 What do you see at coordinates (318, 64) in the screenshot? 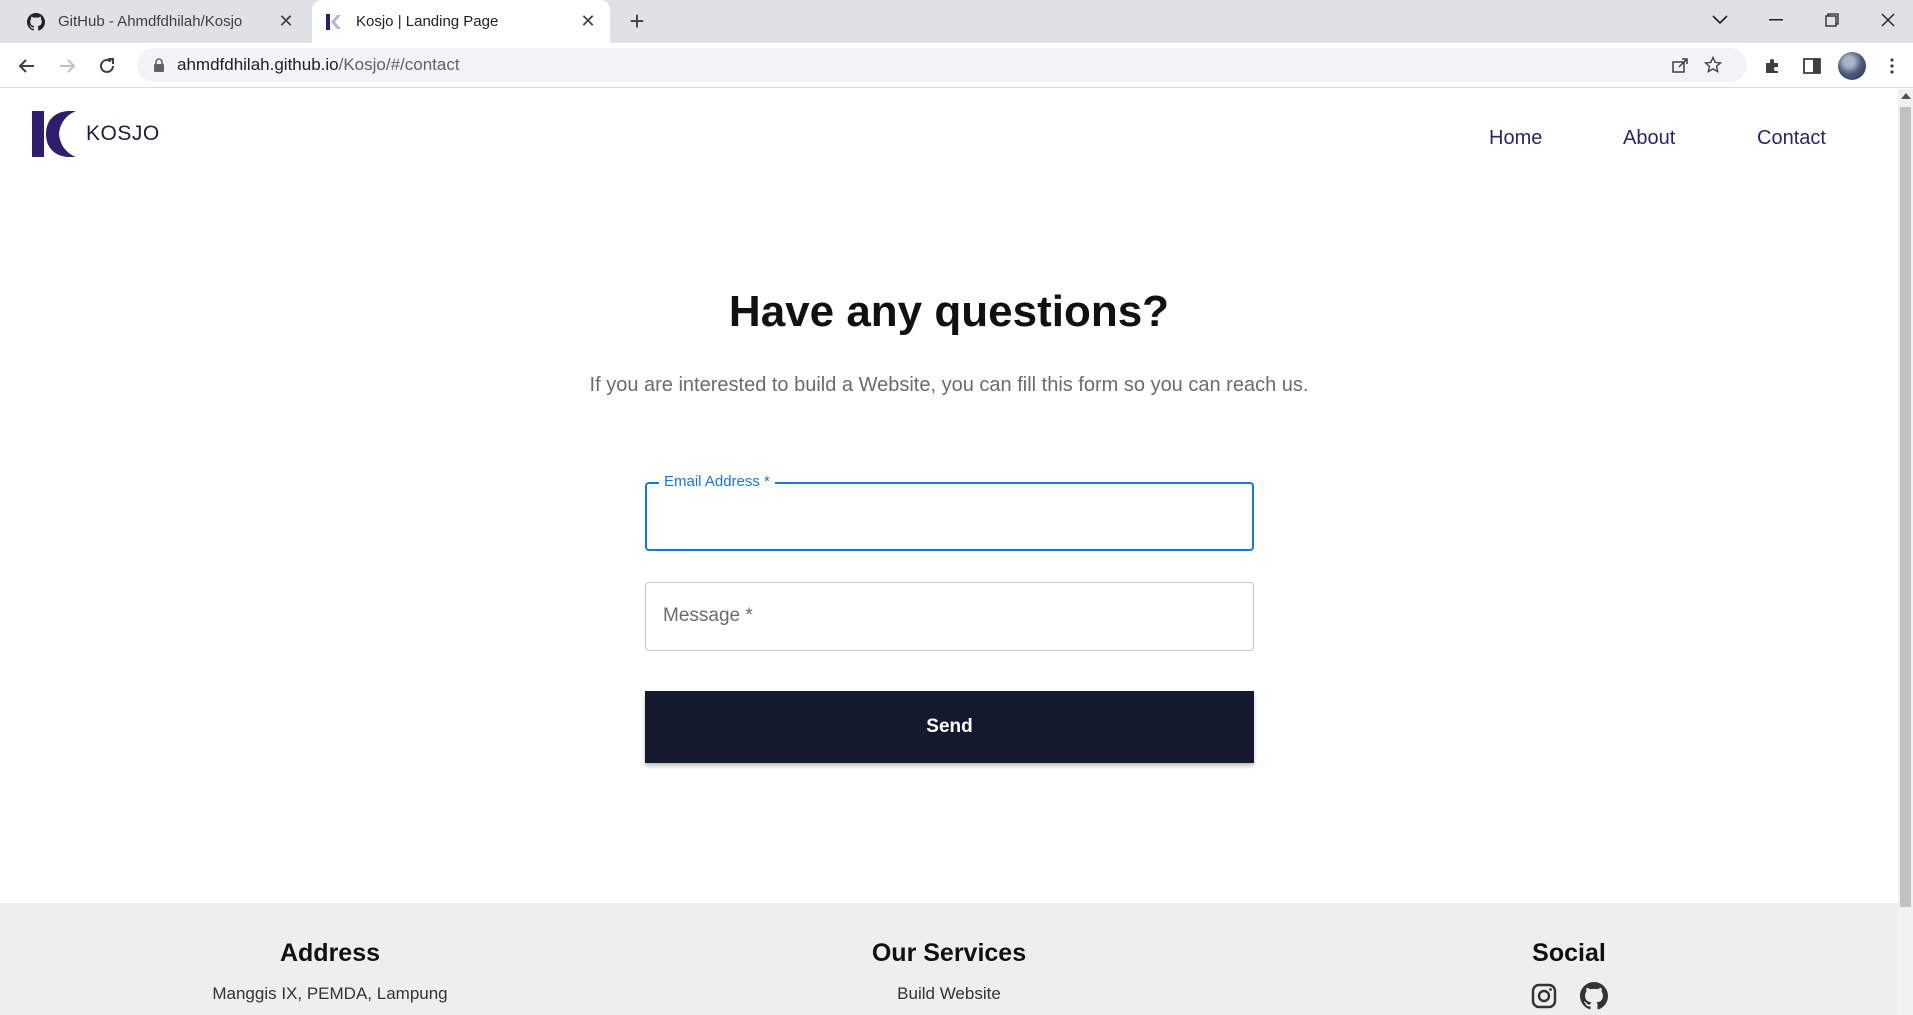
I see `url-text: ahmdfdhilah.github.io/Kosjo/#/contact` at bounding box center [318, 64].